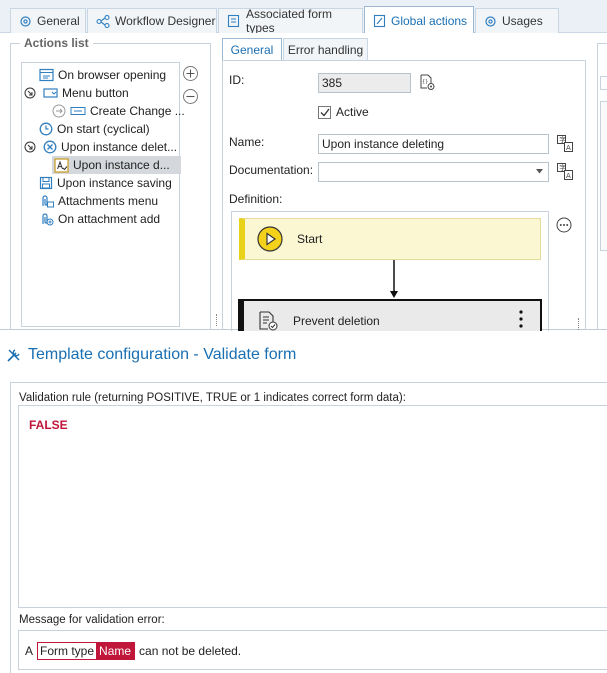 Image resolution: width=607 pixels, height=673 pixels. I want to click on tab-usages: Usages, so click(517, 20).